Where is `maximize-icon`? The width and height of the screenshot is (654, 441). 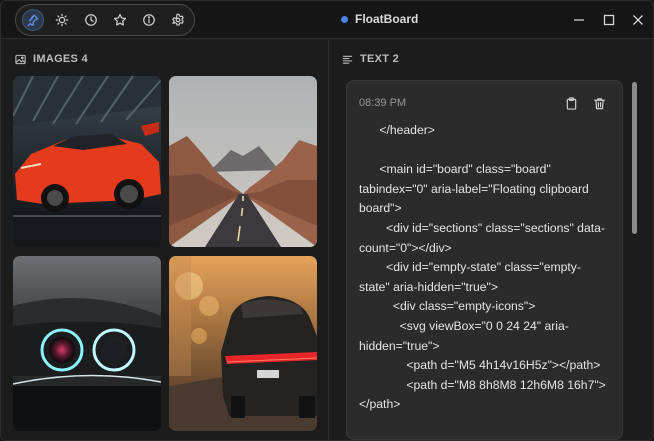 maximize-icon is located at coordinates (609, 20).